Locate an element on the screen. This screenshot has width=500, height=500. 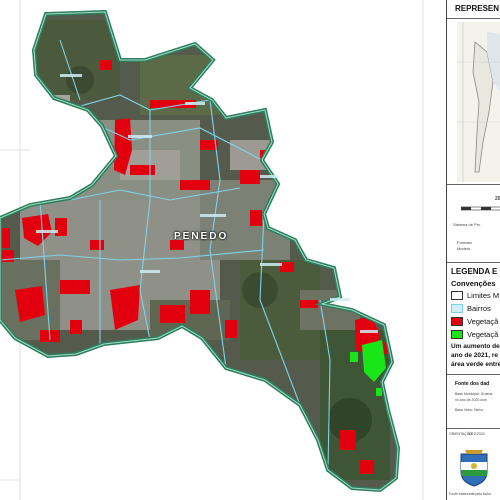
legend-item-vegetation-gain: Vegetaçã is located at coordinates (475, 336).